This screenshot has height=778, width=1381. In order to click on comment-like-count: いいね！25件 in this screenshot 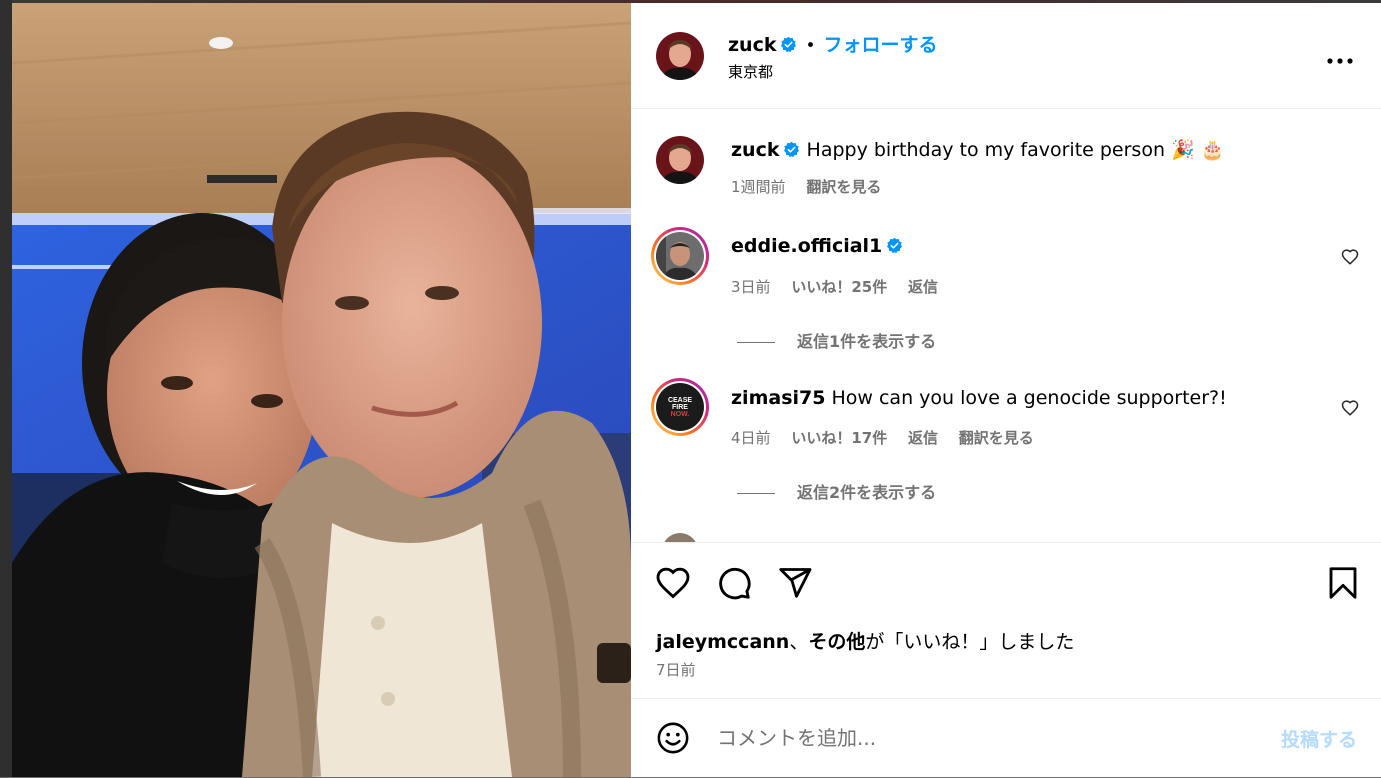, I will do `click(839, 287)`.